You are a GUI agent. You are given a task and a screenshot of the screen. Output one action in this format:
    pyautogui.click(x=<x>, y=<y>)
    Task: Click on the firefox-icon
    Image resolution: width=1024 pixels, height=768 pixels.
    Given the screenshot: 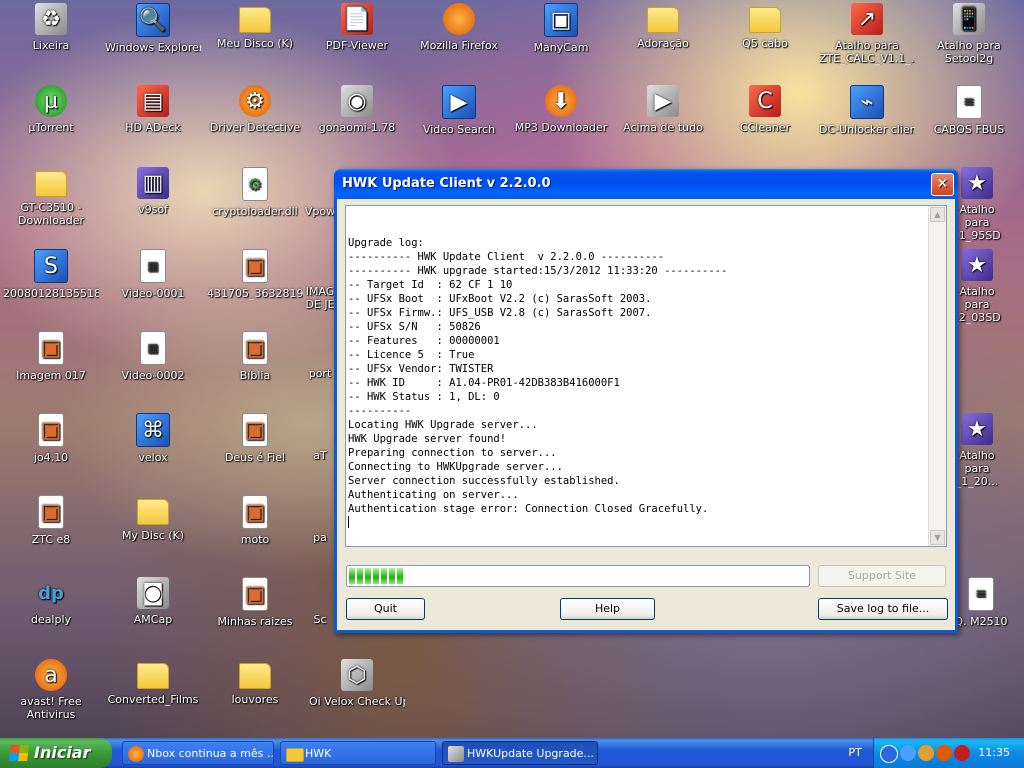 What is the action you would take?
    pyautogui.click(x=136, y=754)
    